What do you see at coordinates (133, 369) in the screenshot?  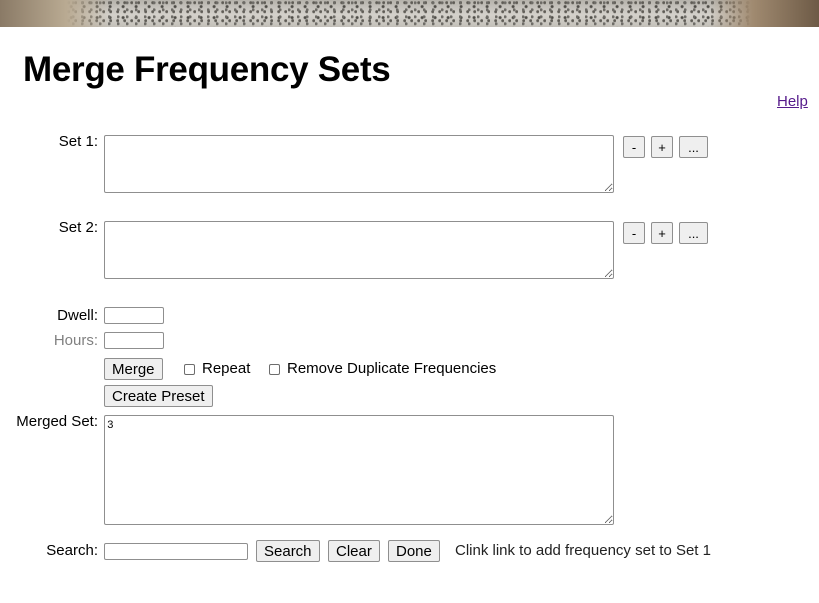 I see `merge-button: Merge` at bounding box center [133, 369].